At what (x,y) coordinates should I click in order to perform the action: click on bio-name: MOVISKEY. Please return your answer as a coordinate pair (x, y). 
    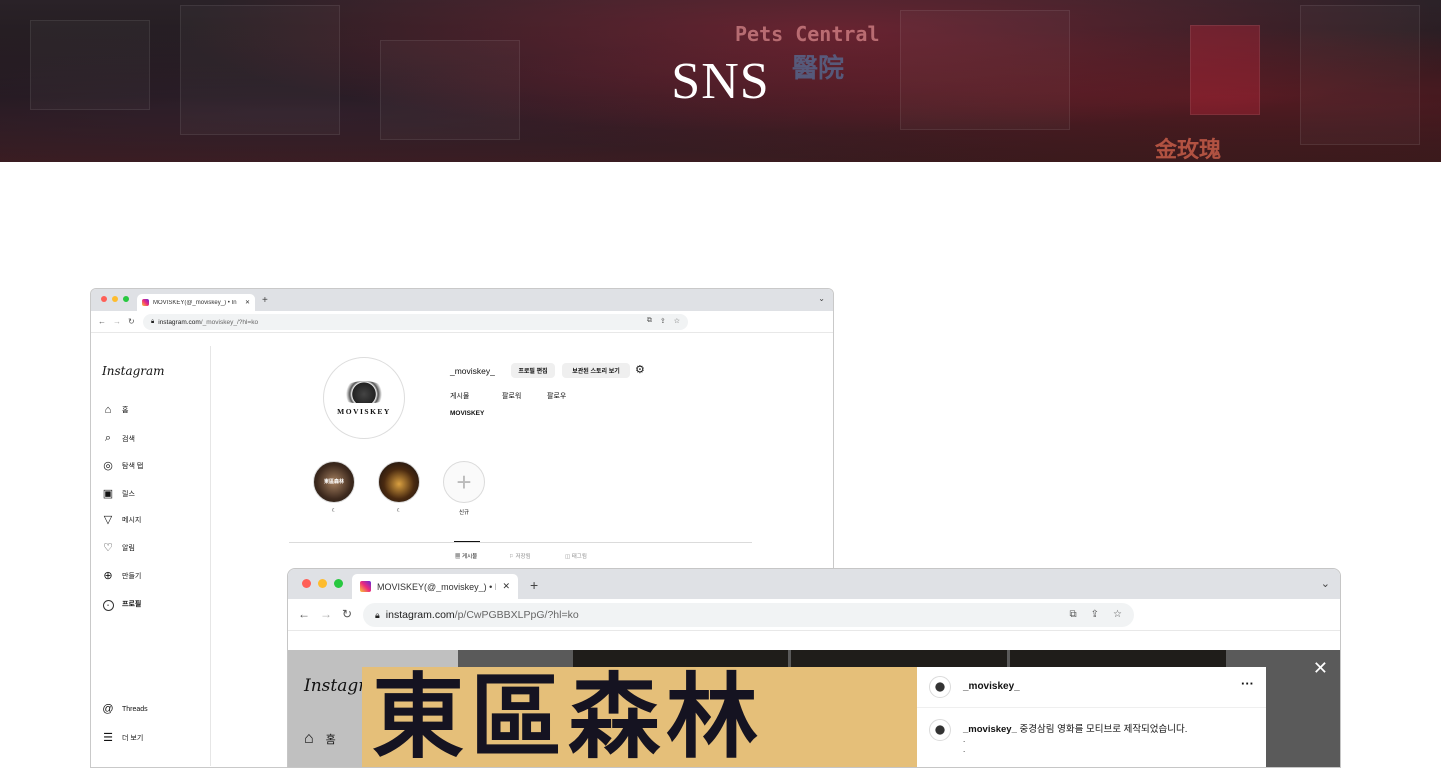
    Looking at the image, I should click on (467, 413).